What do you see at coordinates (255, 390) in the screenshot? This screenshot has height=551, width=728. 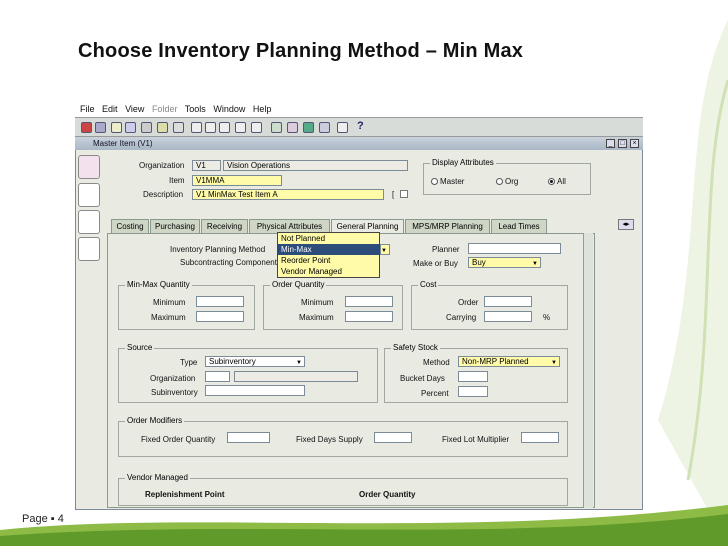 I see `source-subinventory-field` at bounding box center [255, 390].